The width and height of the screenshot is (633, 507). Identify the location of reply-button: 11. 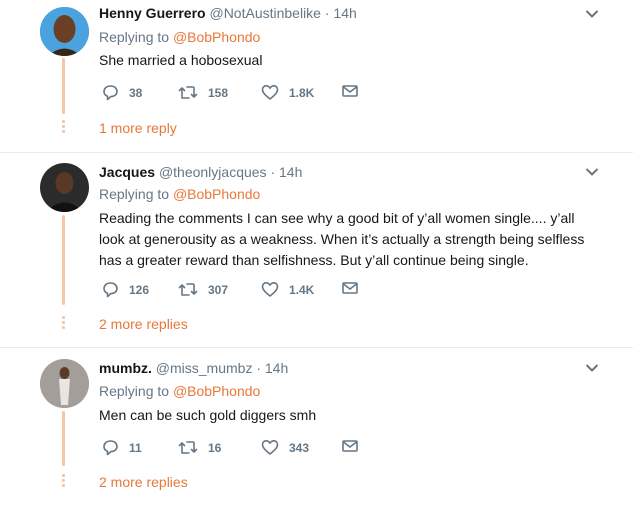
(122, 447).